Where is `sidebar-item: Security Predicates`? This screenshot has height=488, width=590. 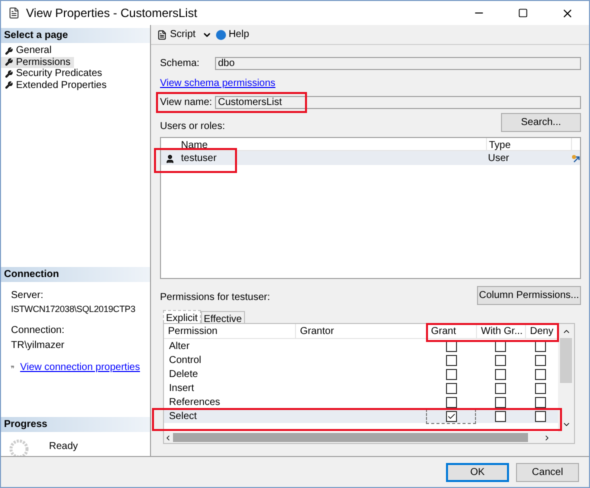
sidebar-item: Security Predicates is located at coordinates (53, 74).